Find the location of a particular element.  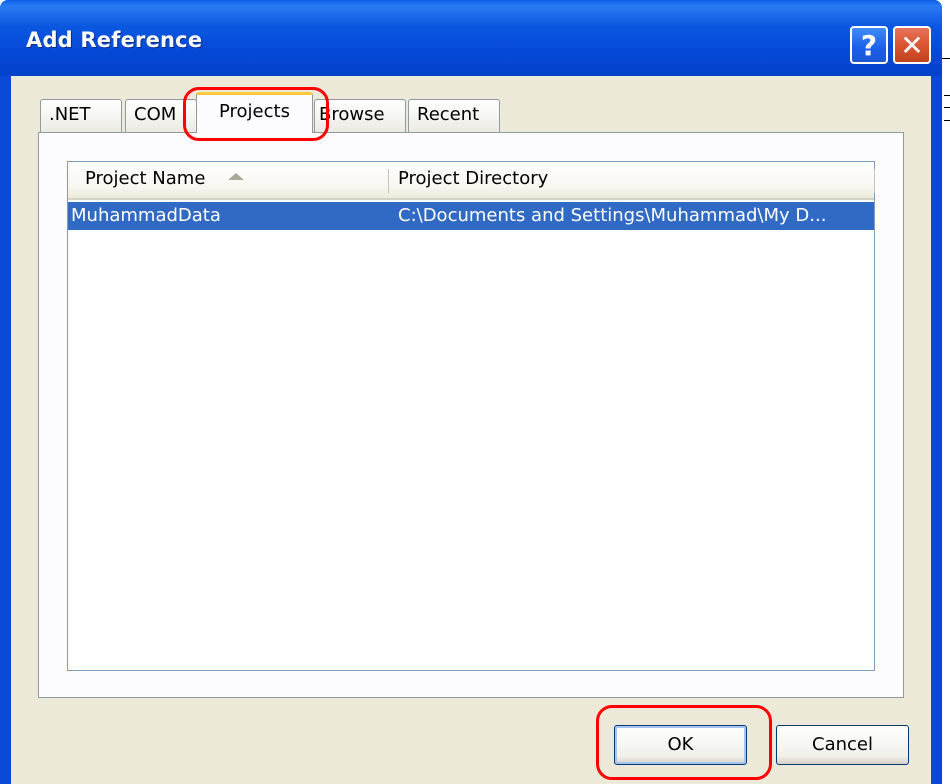

column-header-project-directory: Project Directory is located at coordinates (634, 180).